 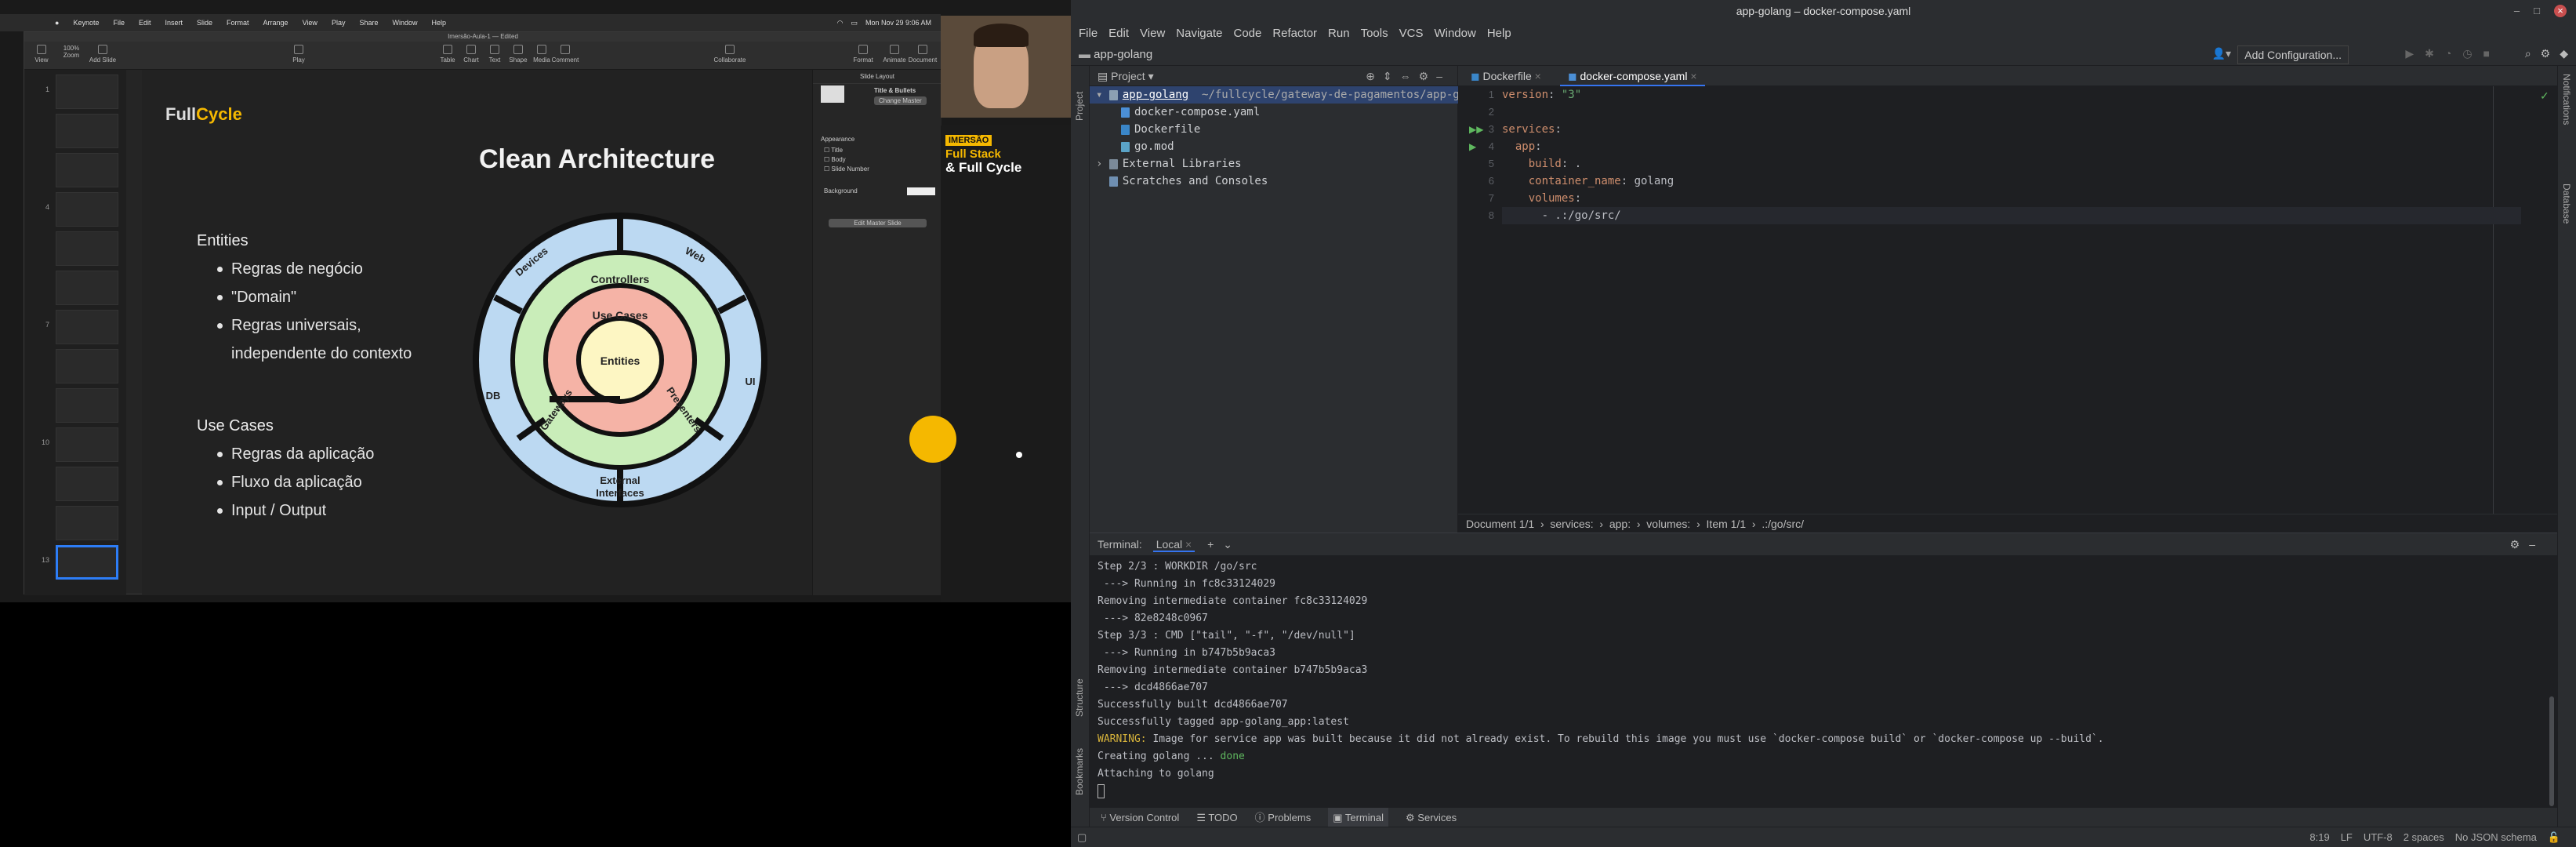 What do you see at coordinates (2546, 53) in the screenshot?
I see `gear-icon: ⚙` at bounding box center [2546, 53].